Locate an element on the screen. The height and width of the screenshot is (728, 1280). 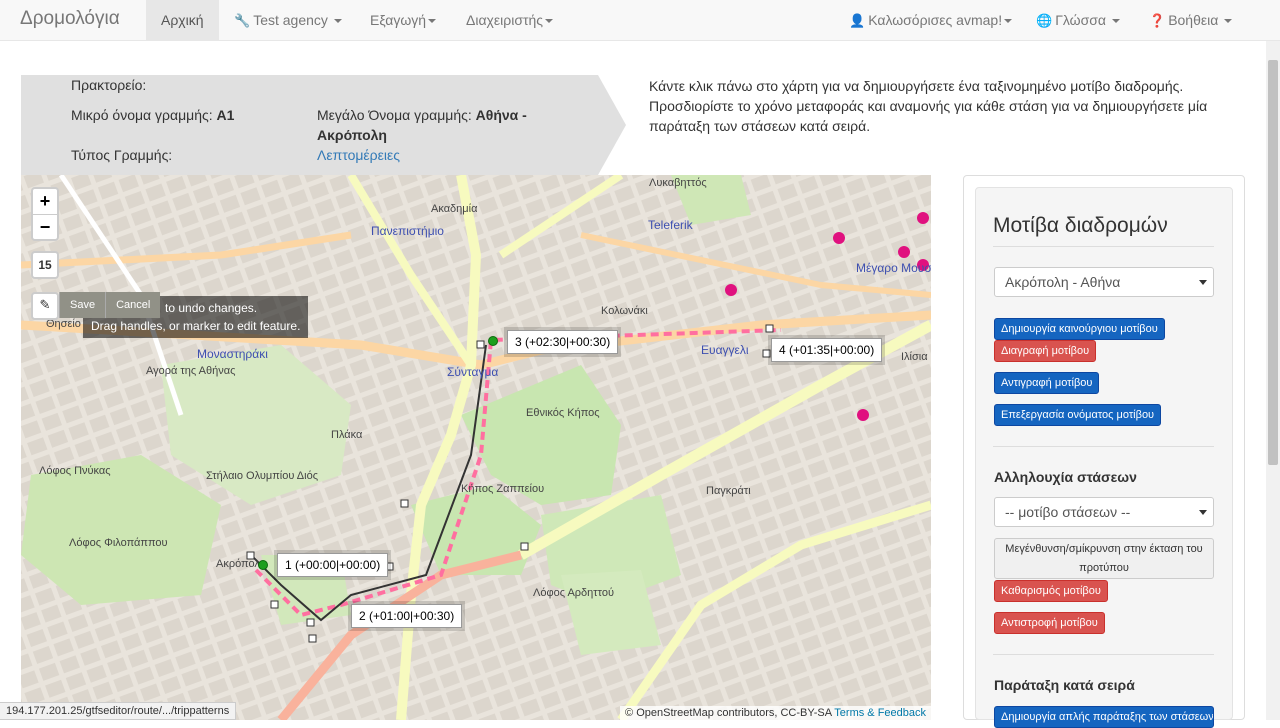
nav-language-label: Γλώσσα is located at coordinates (1080, 20).